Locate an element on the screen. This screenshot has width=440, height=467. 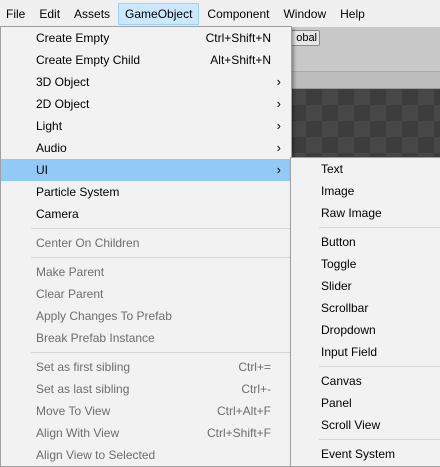
scene-view is located at coordinates (365, 124).